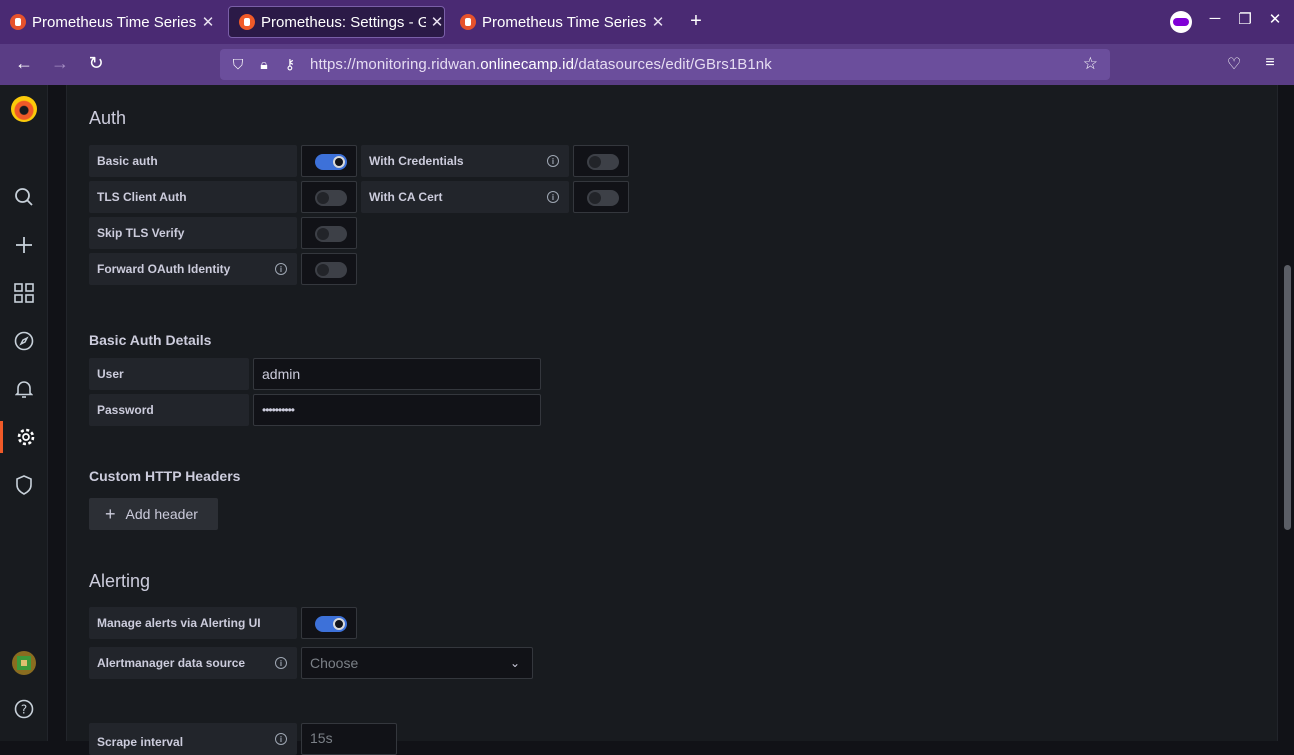 The image size is (1294, 755). Describe the element at coordinates (150, 340) in the screenshot. I see `basic-auth-details-heading: Basic Auth Details` at that location.